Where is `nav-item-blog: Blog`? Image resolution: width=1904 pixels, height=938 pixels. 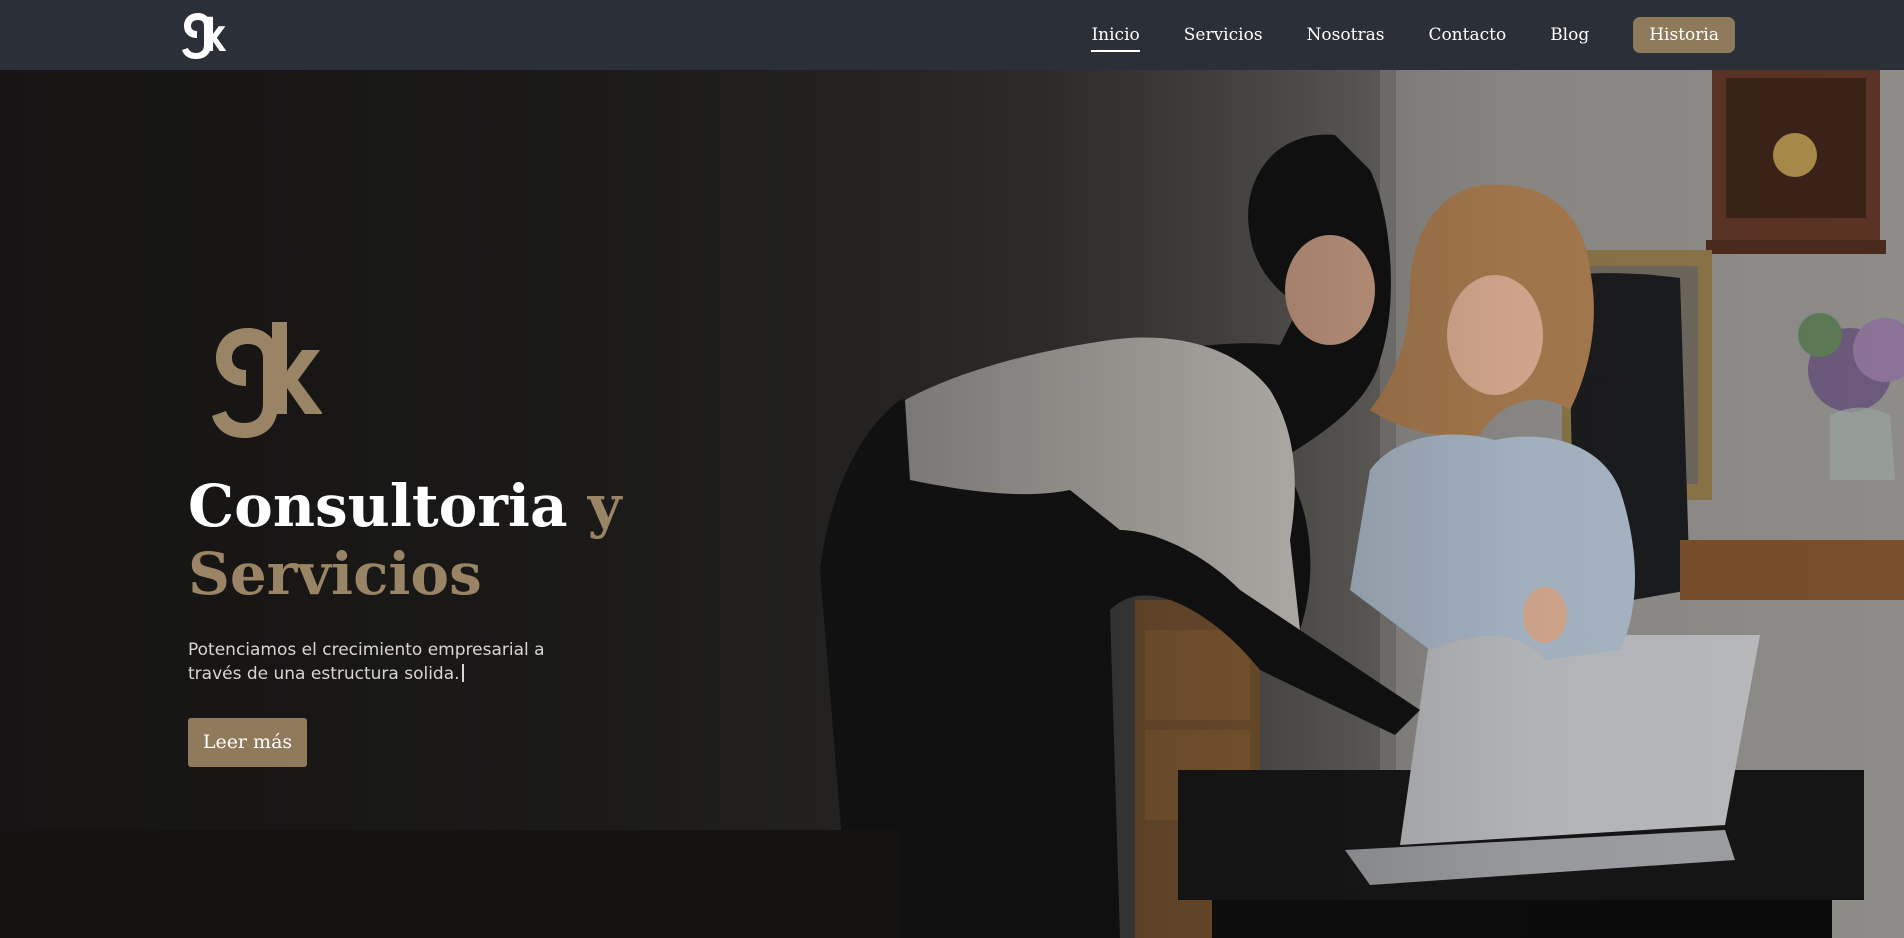 nav-item-blog: Blog is located at coordinates (1569, 35).